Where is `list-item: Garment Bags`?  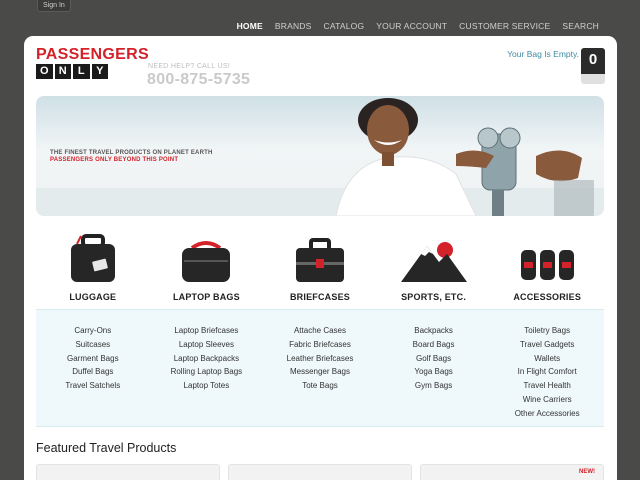 list-item: Garment Bags is located at coordinates (93, 359).